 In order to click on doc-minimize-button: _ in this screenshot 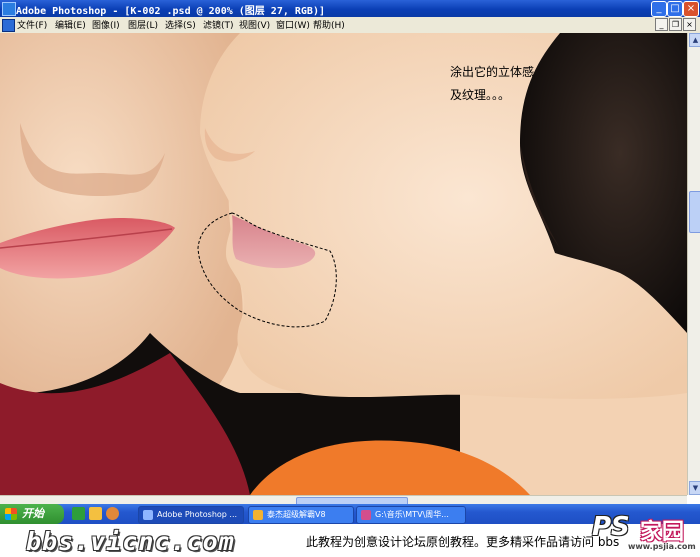, I will do `click(661, 24)`.